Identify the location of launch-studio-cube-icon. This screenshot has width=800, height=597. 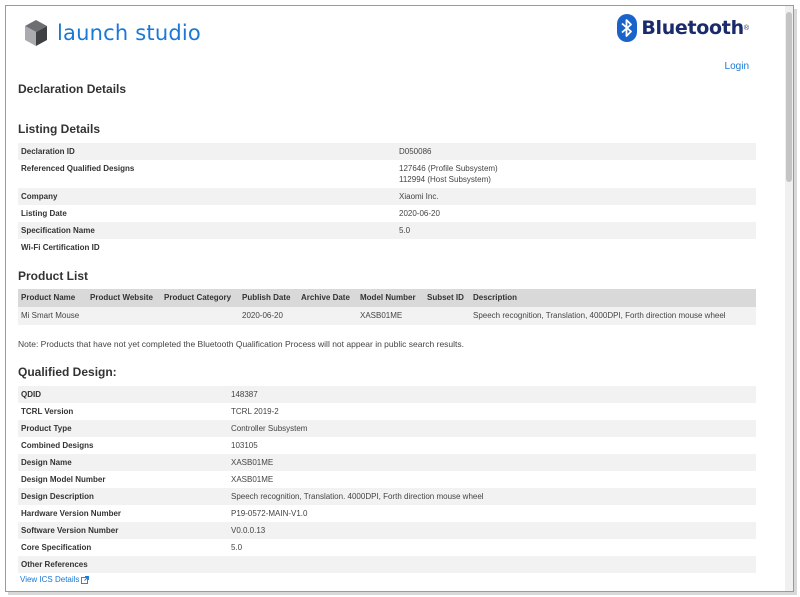
(36, 33).